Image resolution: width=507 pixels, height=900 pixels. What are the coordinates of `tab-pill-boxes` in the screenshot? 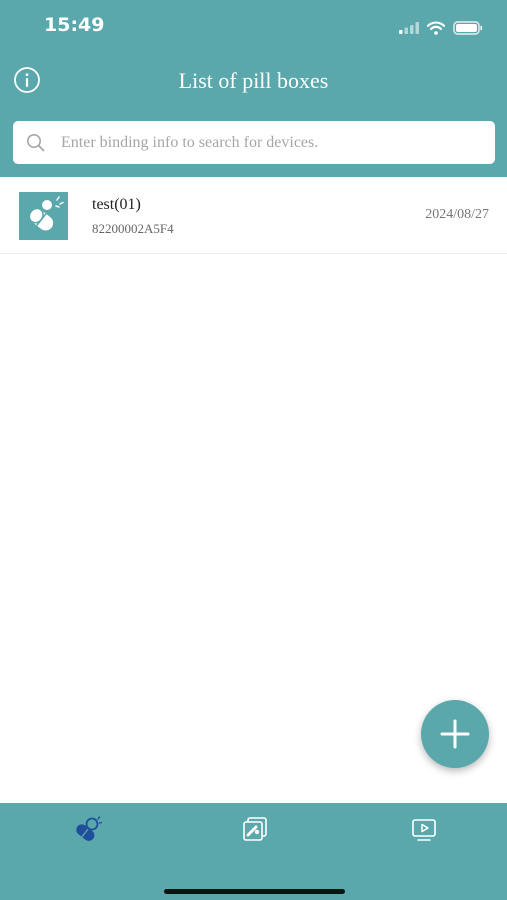 It's located at (86, 831).